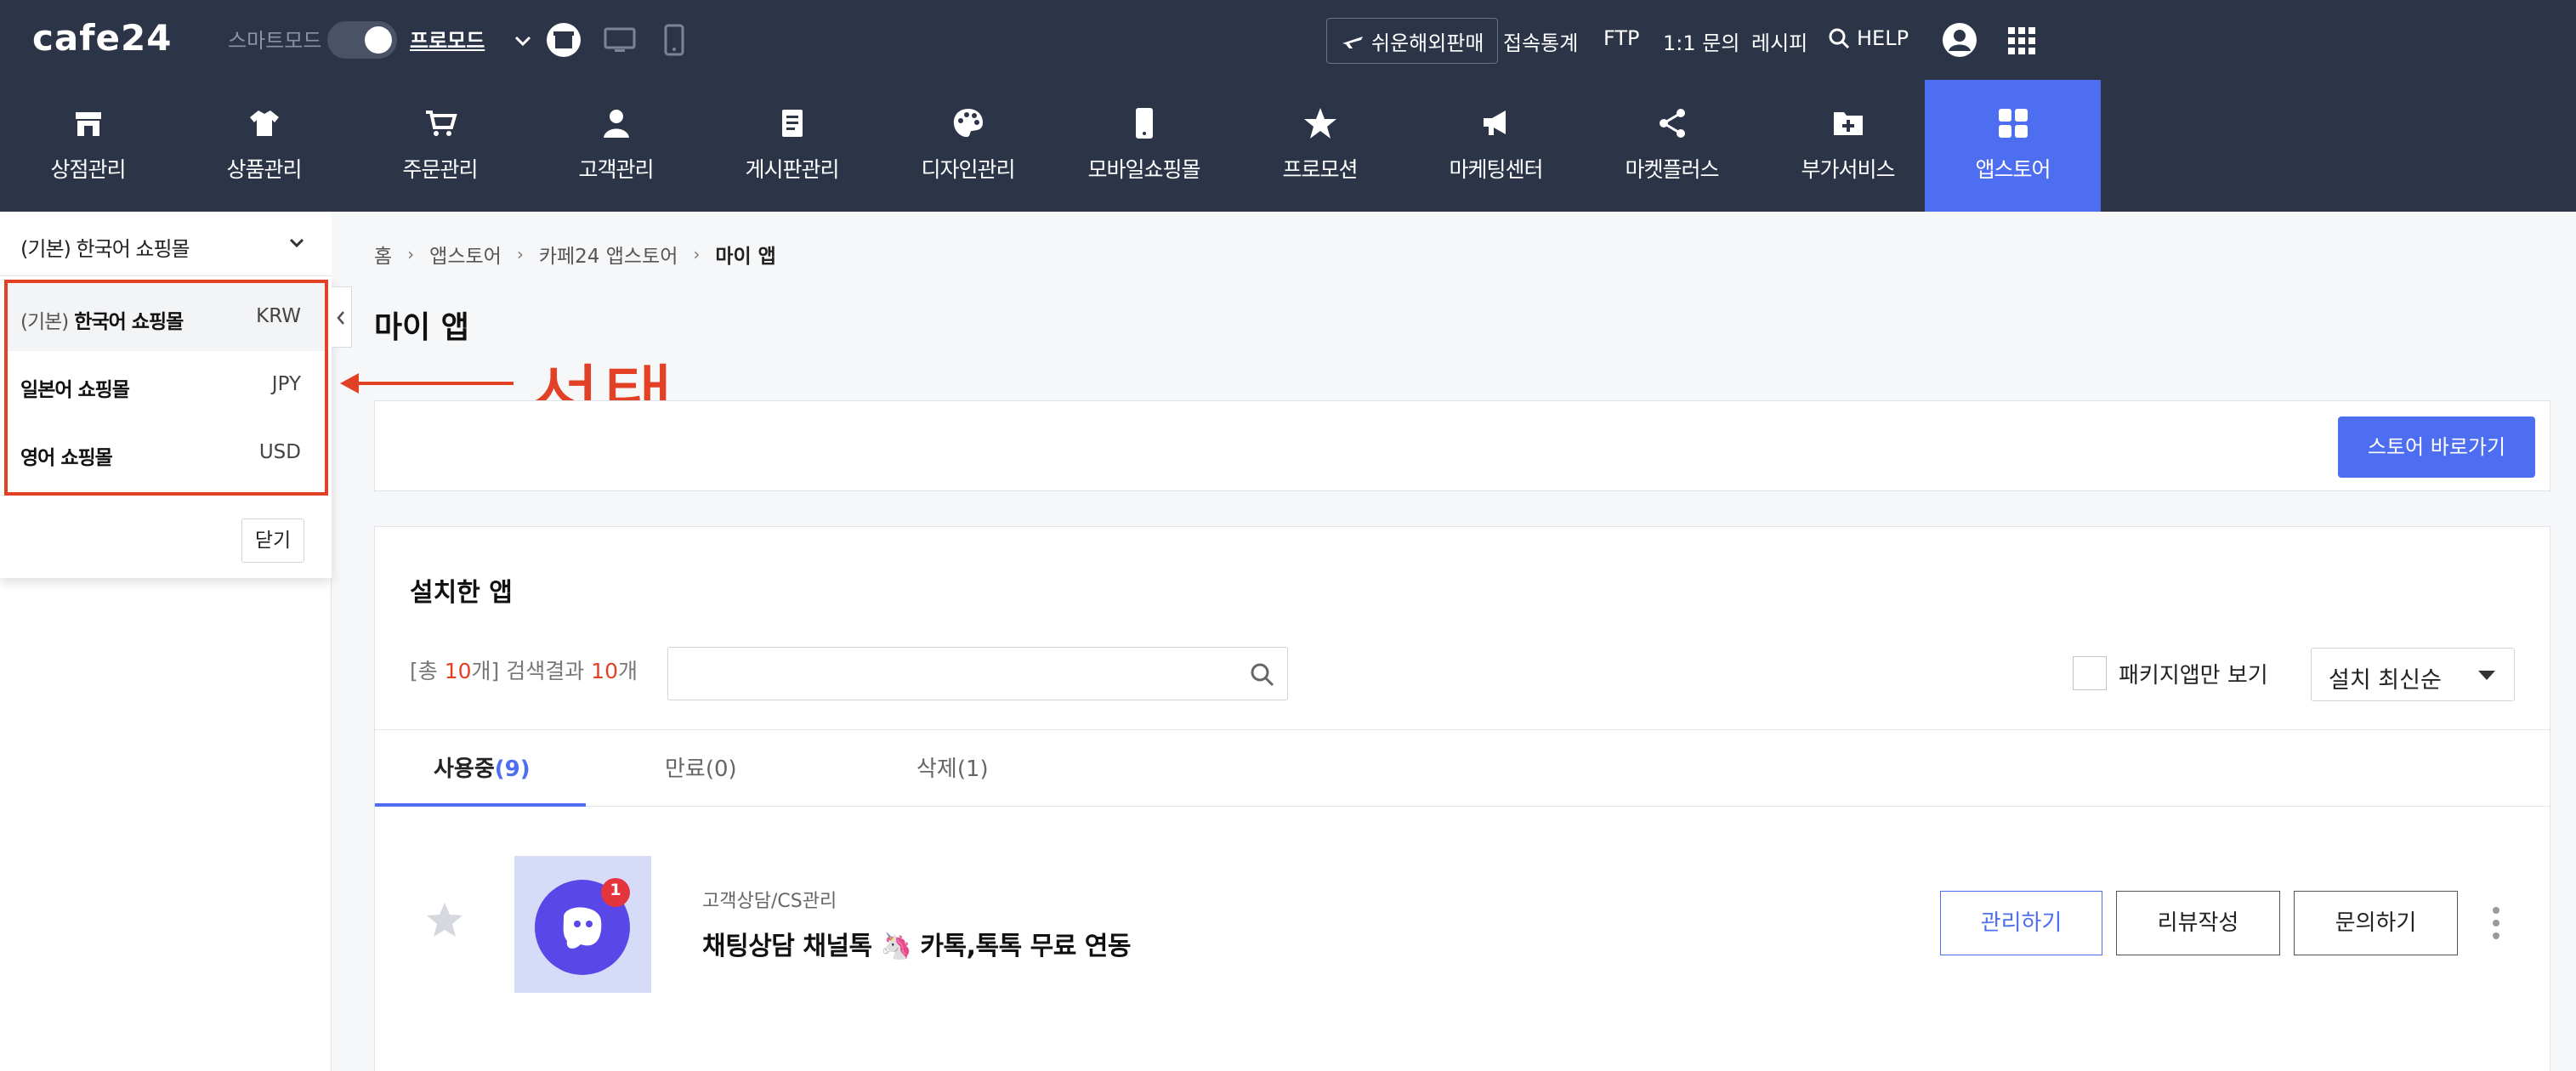  I want to click on stats-link: 접속통계, so click(1541, 41).